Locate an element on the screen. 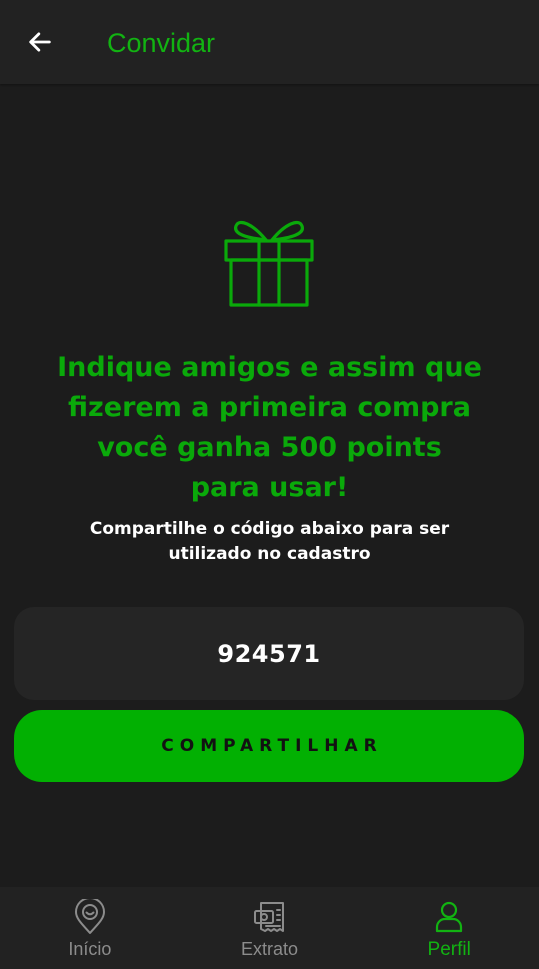 The image size is (539, 969). headline-line: Indique amigos e assim que is located at coordinates (269, 367).